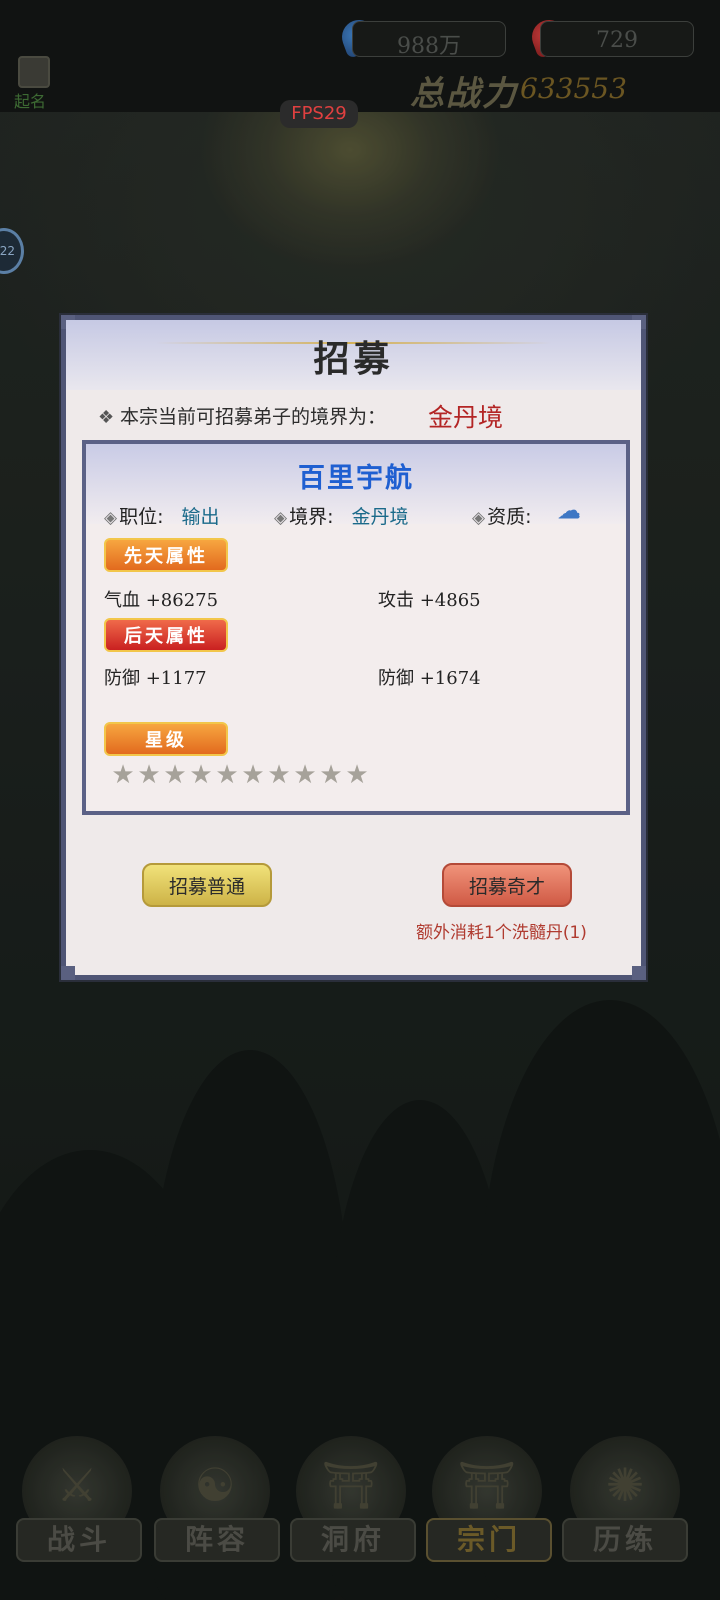  Describe the element at coordinates (507, 885) in the screenshot. I see `recruit-elite-button: 招募奇才` at that location.